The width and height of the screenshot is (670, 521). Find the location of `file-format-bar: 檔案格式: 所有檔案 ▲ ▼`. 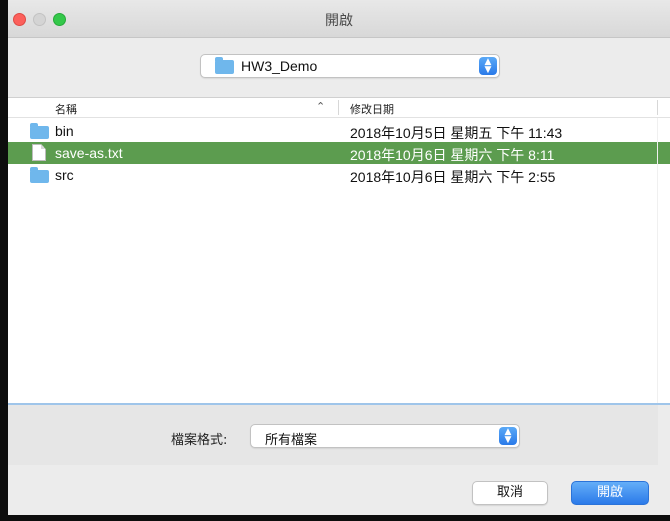

file-format-bar: 檔案格式: 所有檔案 ▲ ▼ is located at coordinates (333, 435).